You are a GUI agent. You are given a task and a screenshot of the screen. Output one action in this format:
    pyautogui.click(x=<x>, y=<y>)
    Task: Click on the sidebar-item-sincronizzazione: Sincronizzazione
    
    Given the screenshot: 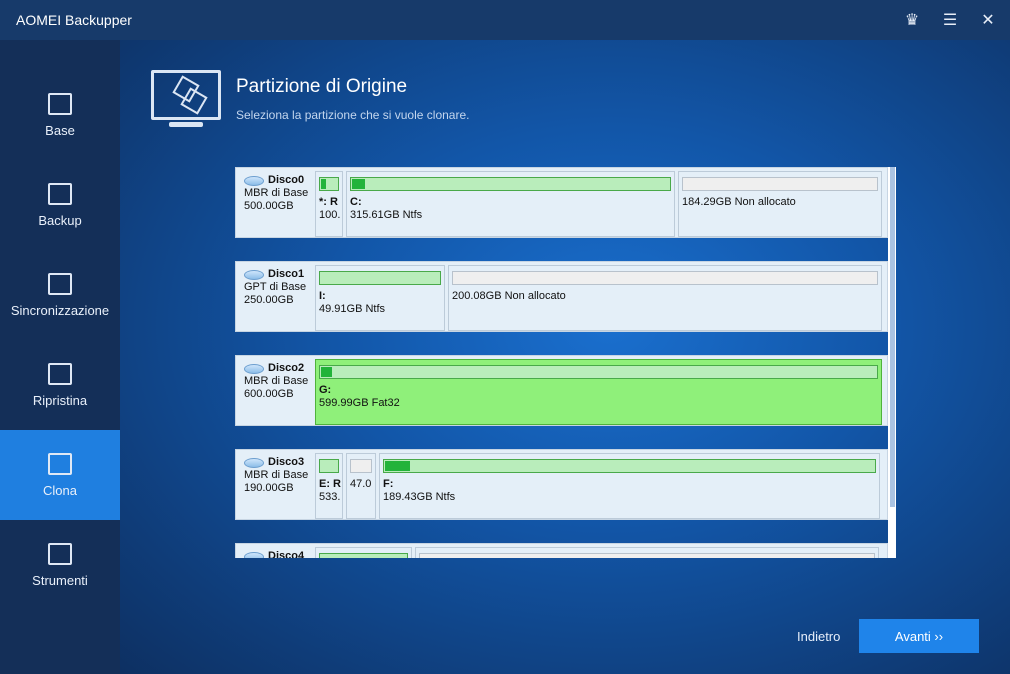 What is the action you would take?
    pyautogui.click(x=60, y=295)
    